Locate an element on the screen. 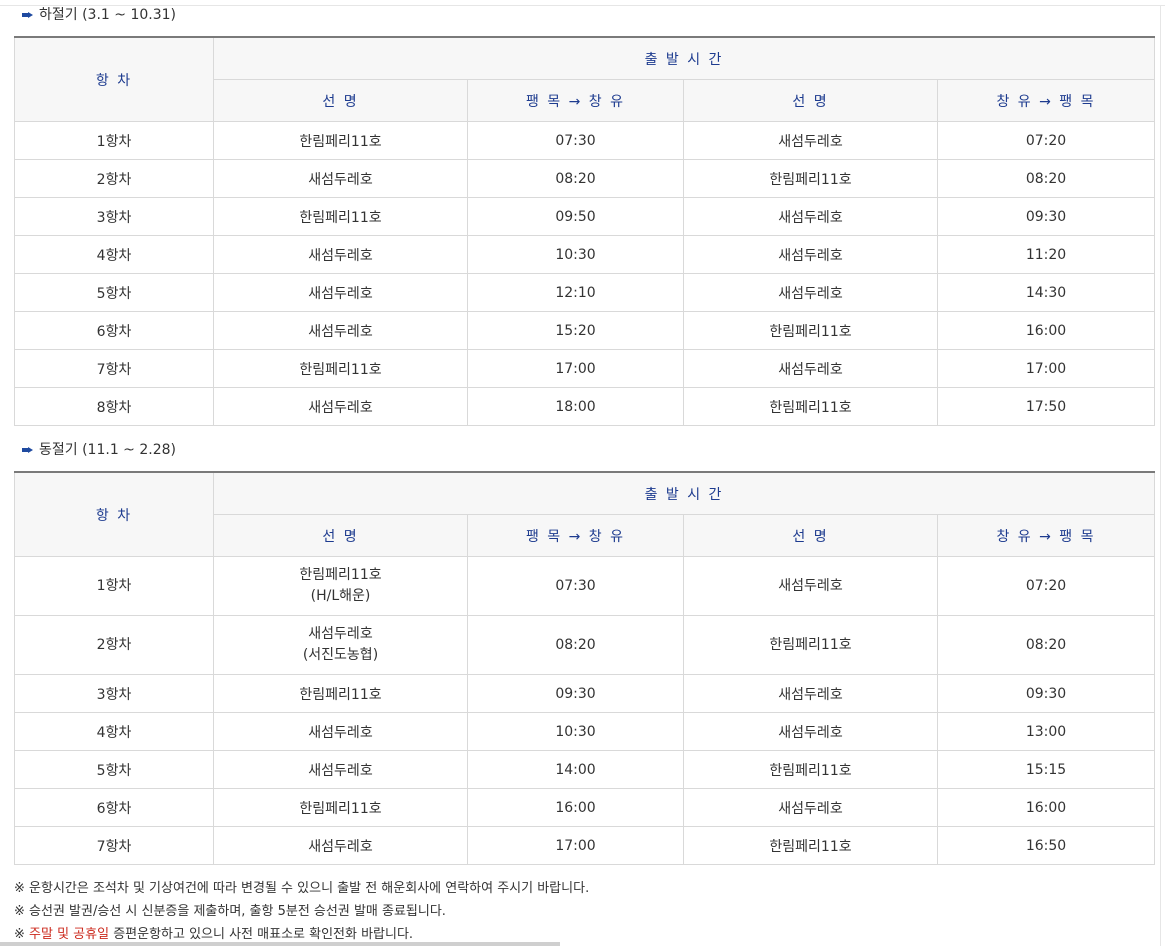 This screenshot has width=1165, height=946. time-cell: 16:50 is located at coordinates (1046, 845).